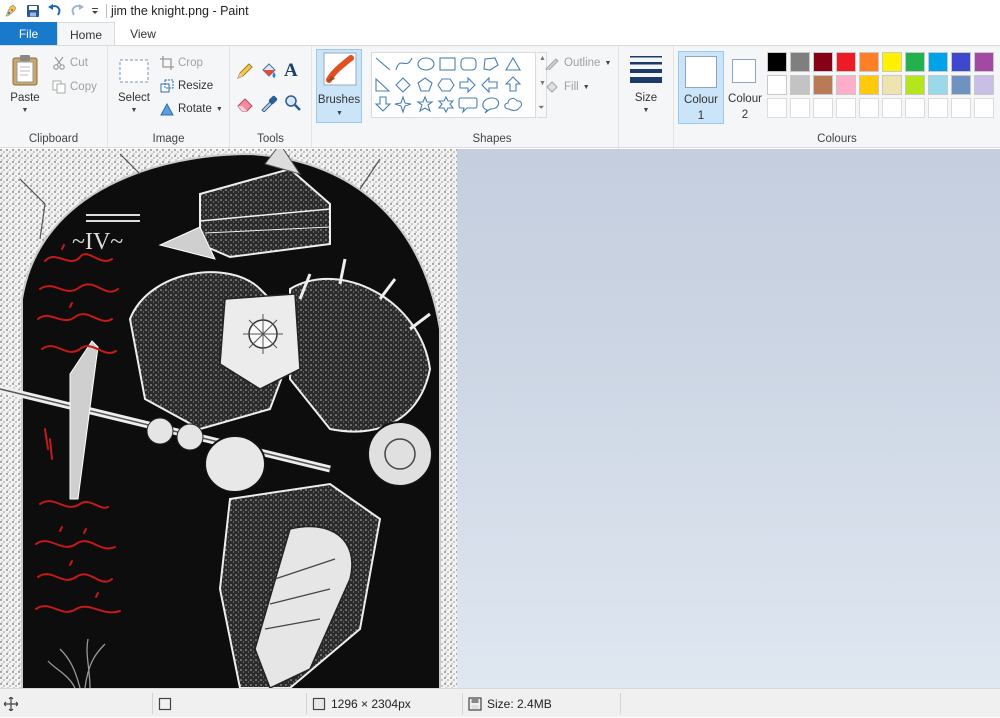 The width and height of the screenshot is (1000, 718). Describe the element at coordinates (25, 70) in the screenshot. I see `clipboard-icon` at that location.